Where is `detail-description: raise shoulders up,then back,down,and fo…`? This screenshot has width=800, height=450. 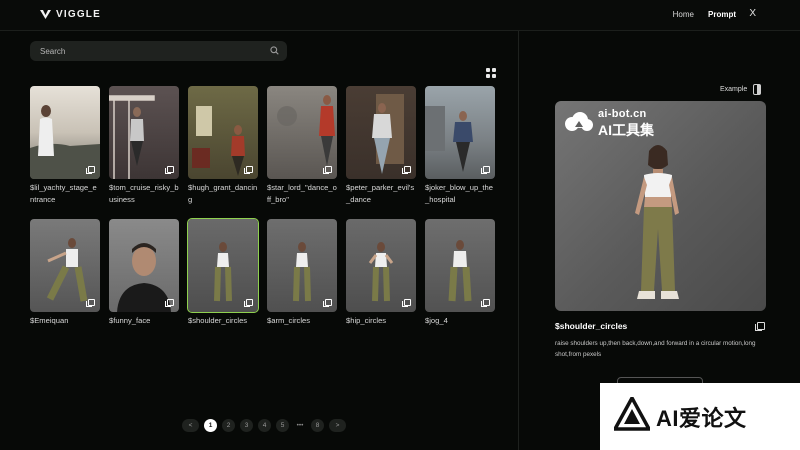
detail-description: raise shoulders up,then back,down,and fo… is located at coordinates (655, 349).